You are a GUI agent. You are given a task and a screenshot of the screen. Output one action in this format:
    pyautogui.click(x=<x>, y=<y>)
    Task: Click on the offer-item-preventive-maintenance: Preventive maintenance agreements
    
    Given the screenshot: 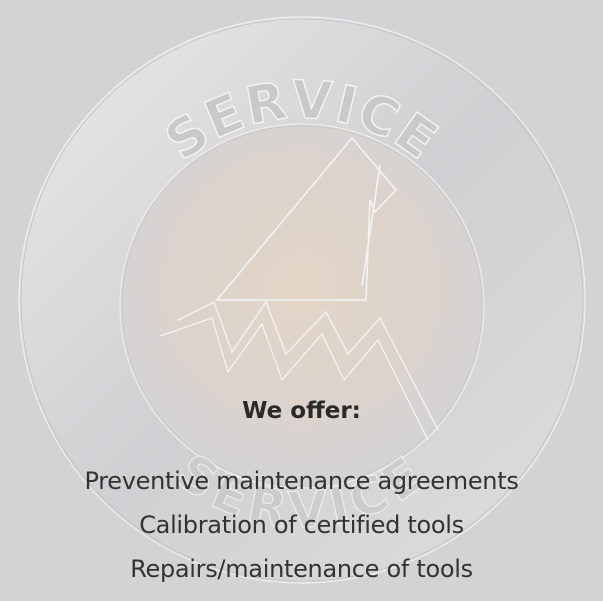 What is the action you would take?
    pyautogui.click(x=301, y=481)
    